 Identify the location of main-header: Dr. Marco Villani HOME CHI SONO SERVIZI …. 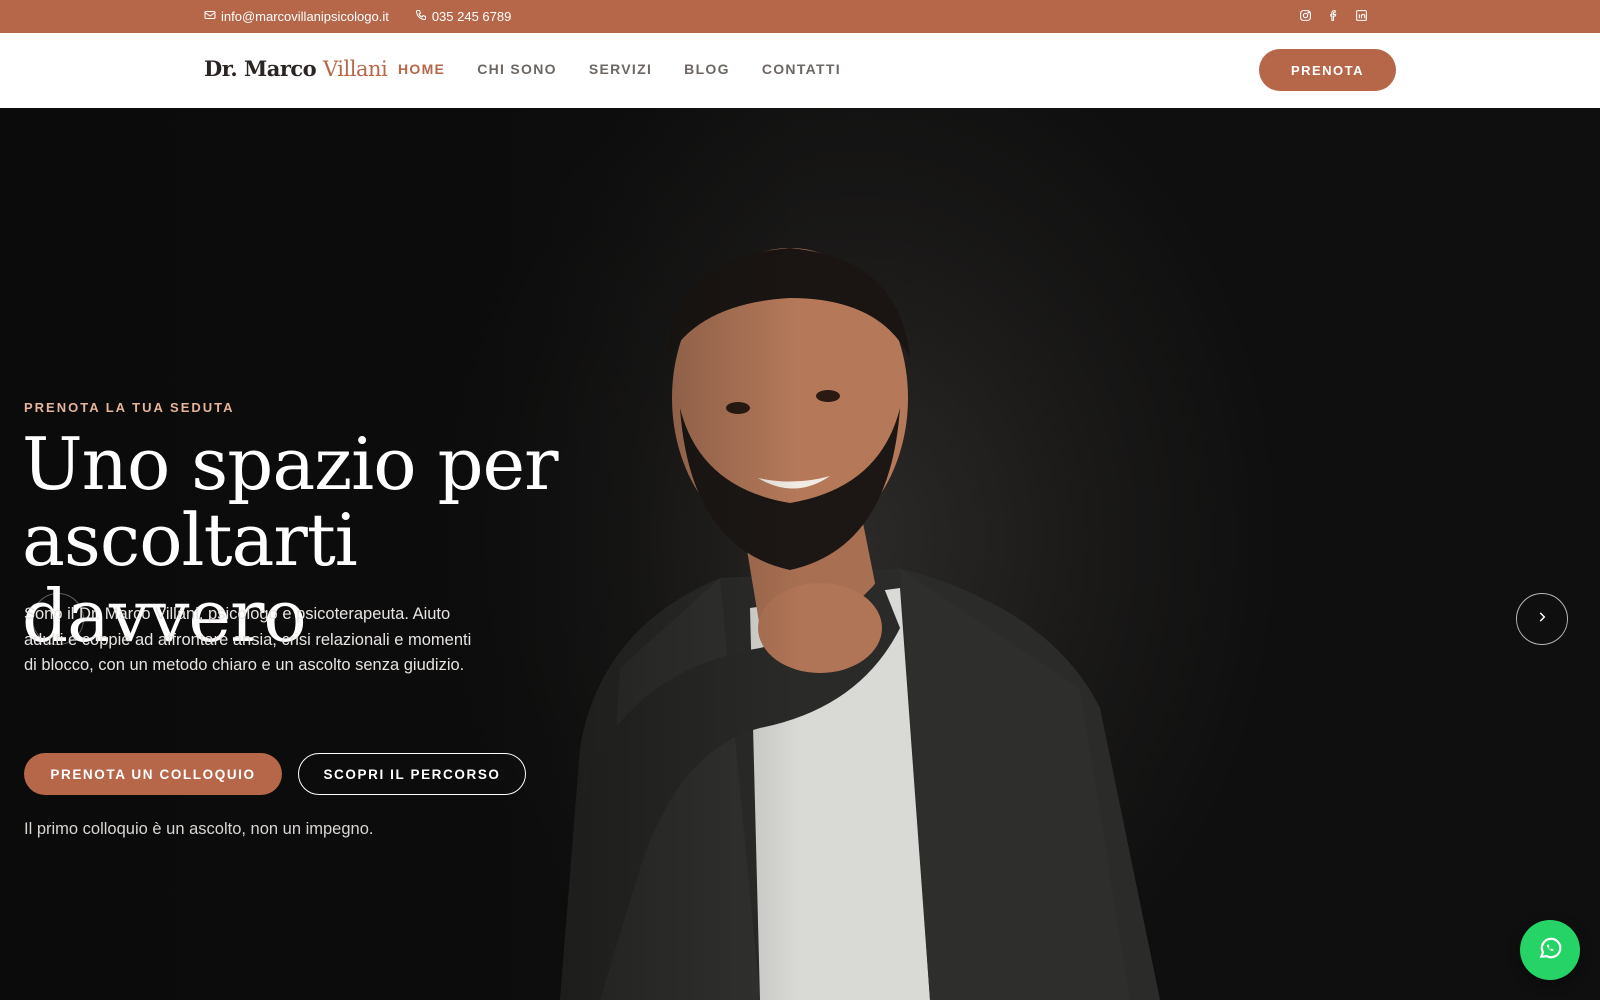
(800, 70).